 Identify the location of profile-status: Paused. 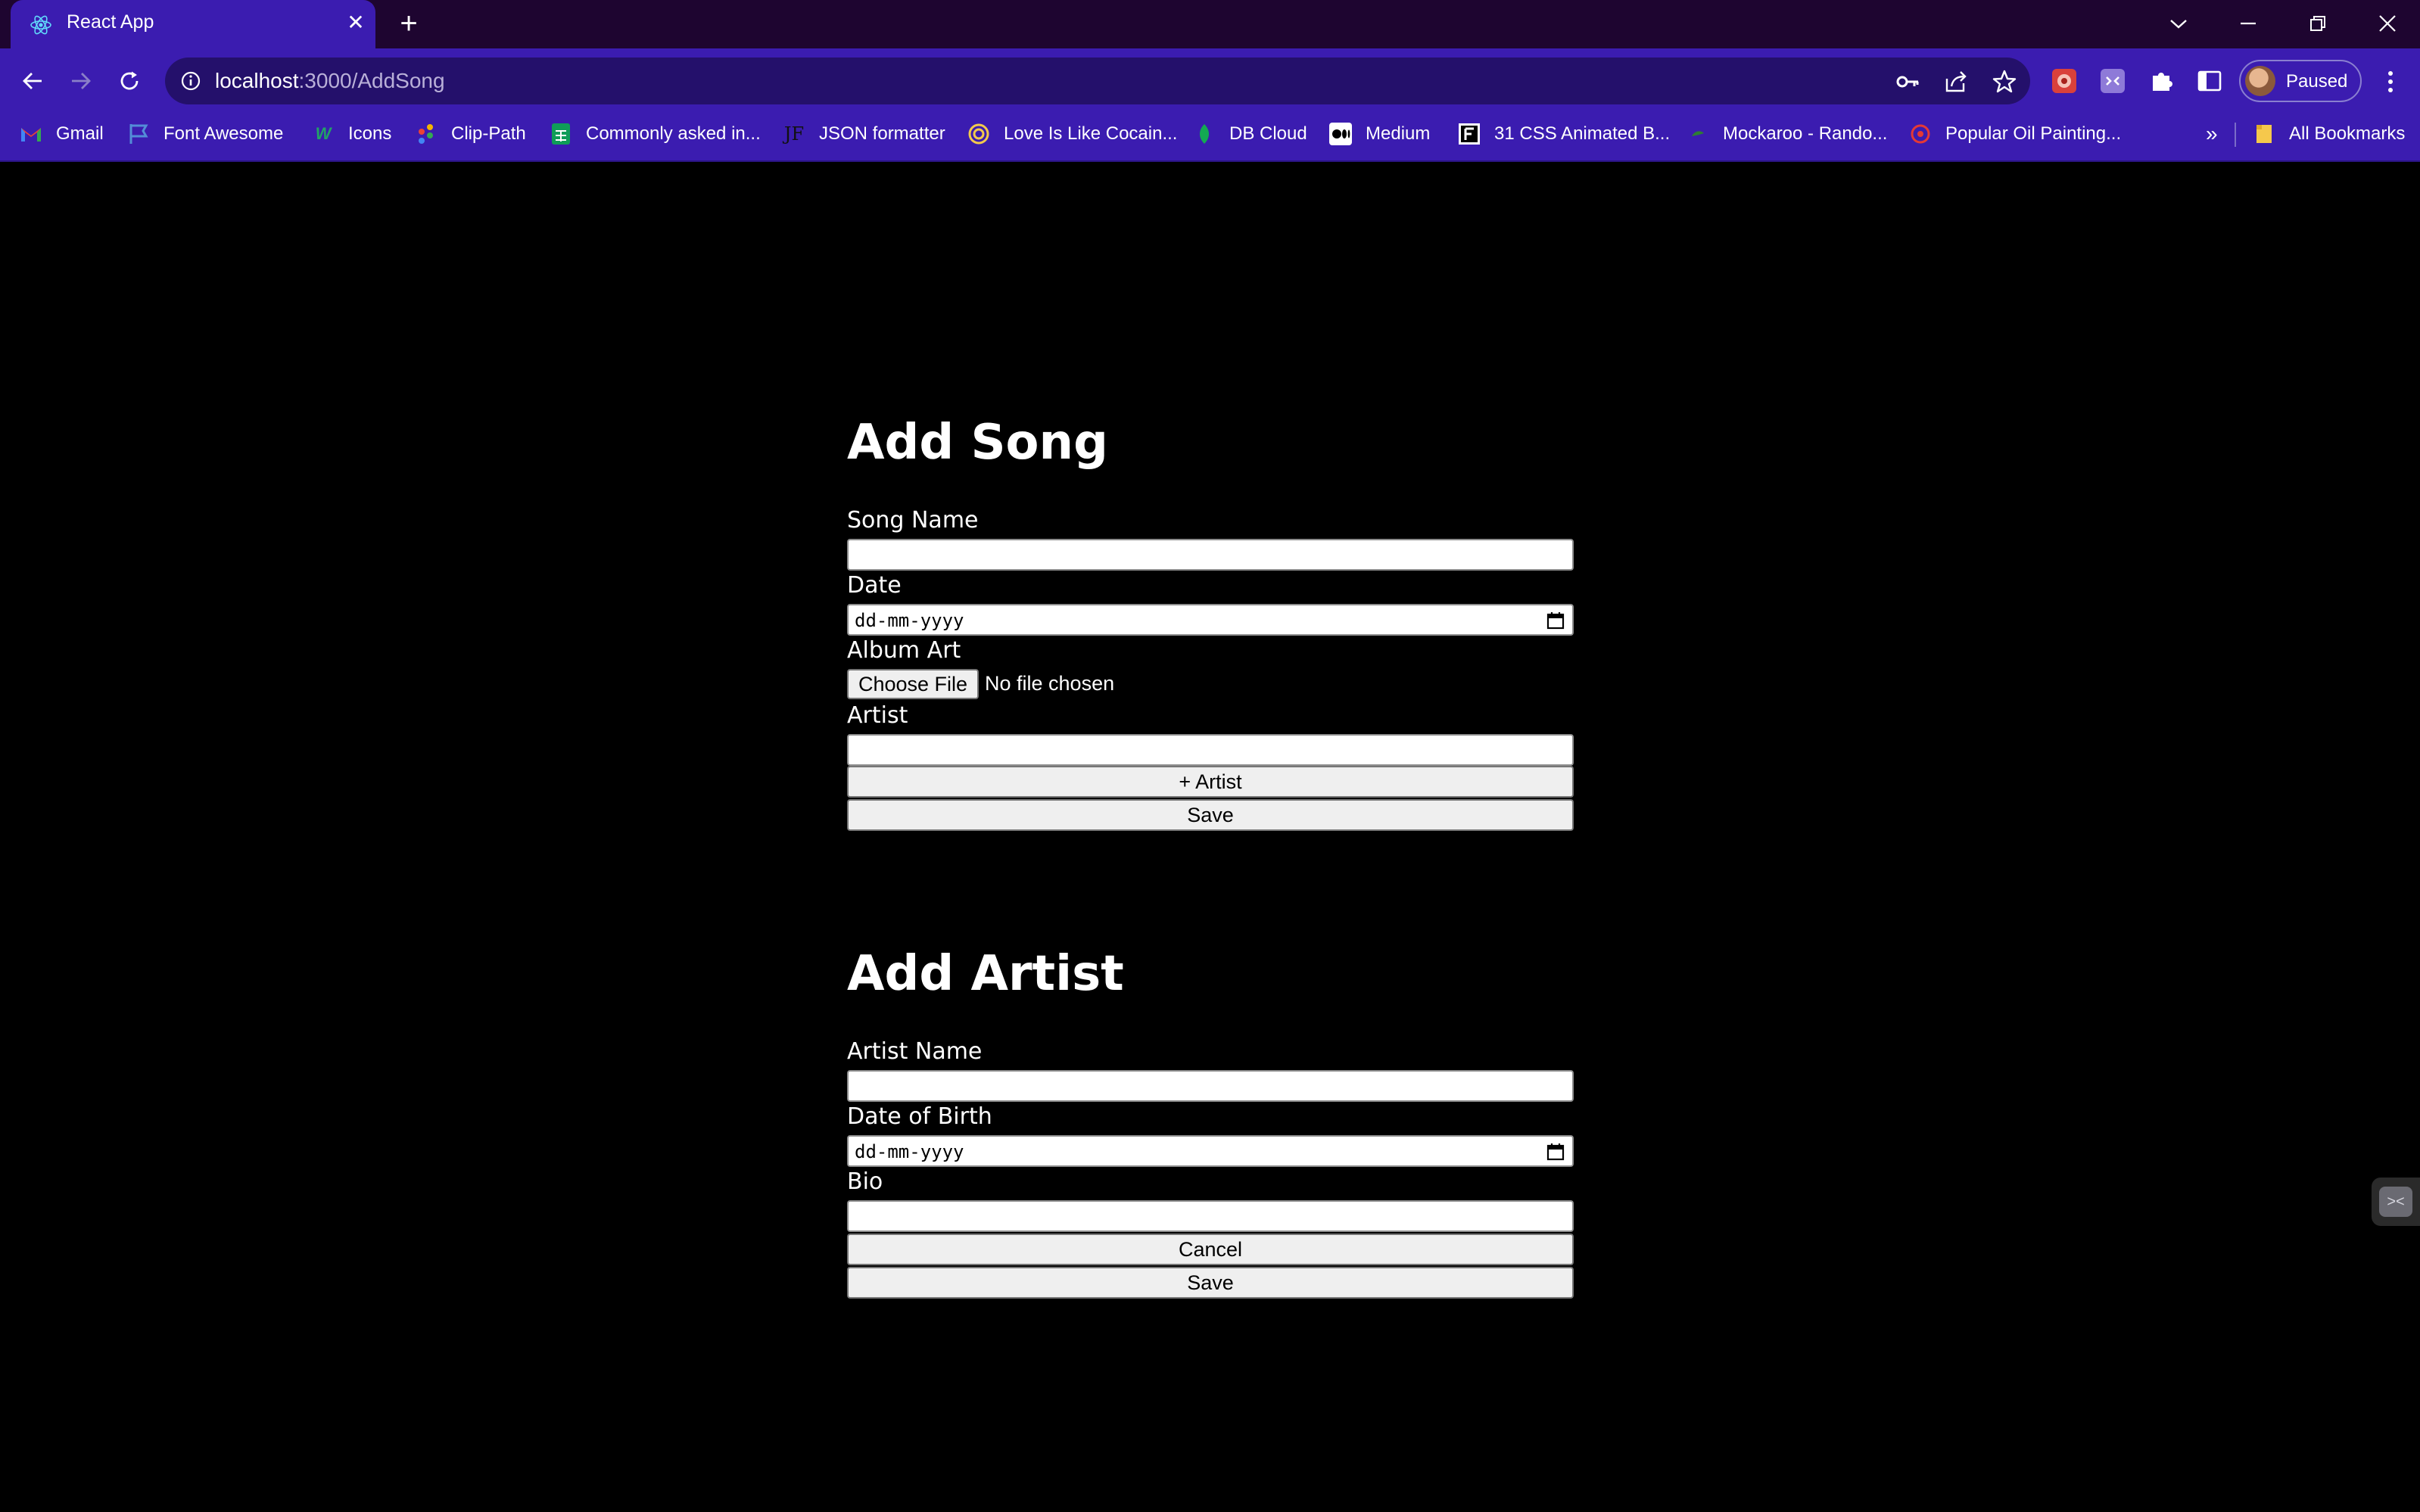
(2317, 81).